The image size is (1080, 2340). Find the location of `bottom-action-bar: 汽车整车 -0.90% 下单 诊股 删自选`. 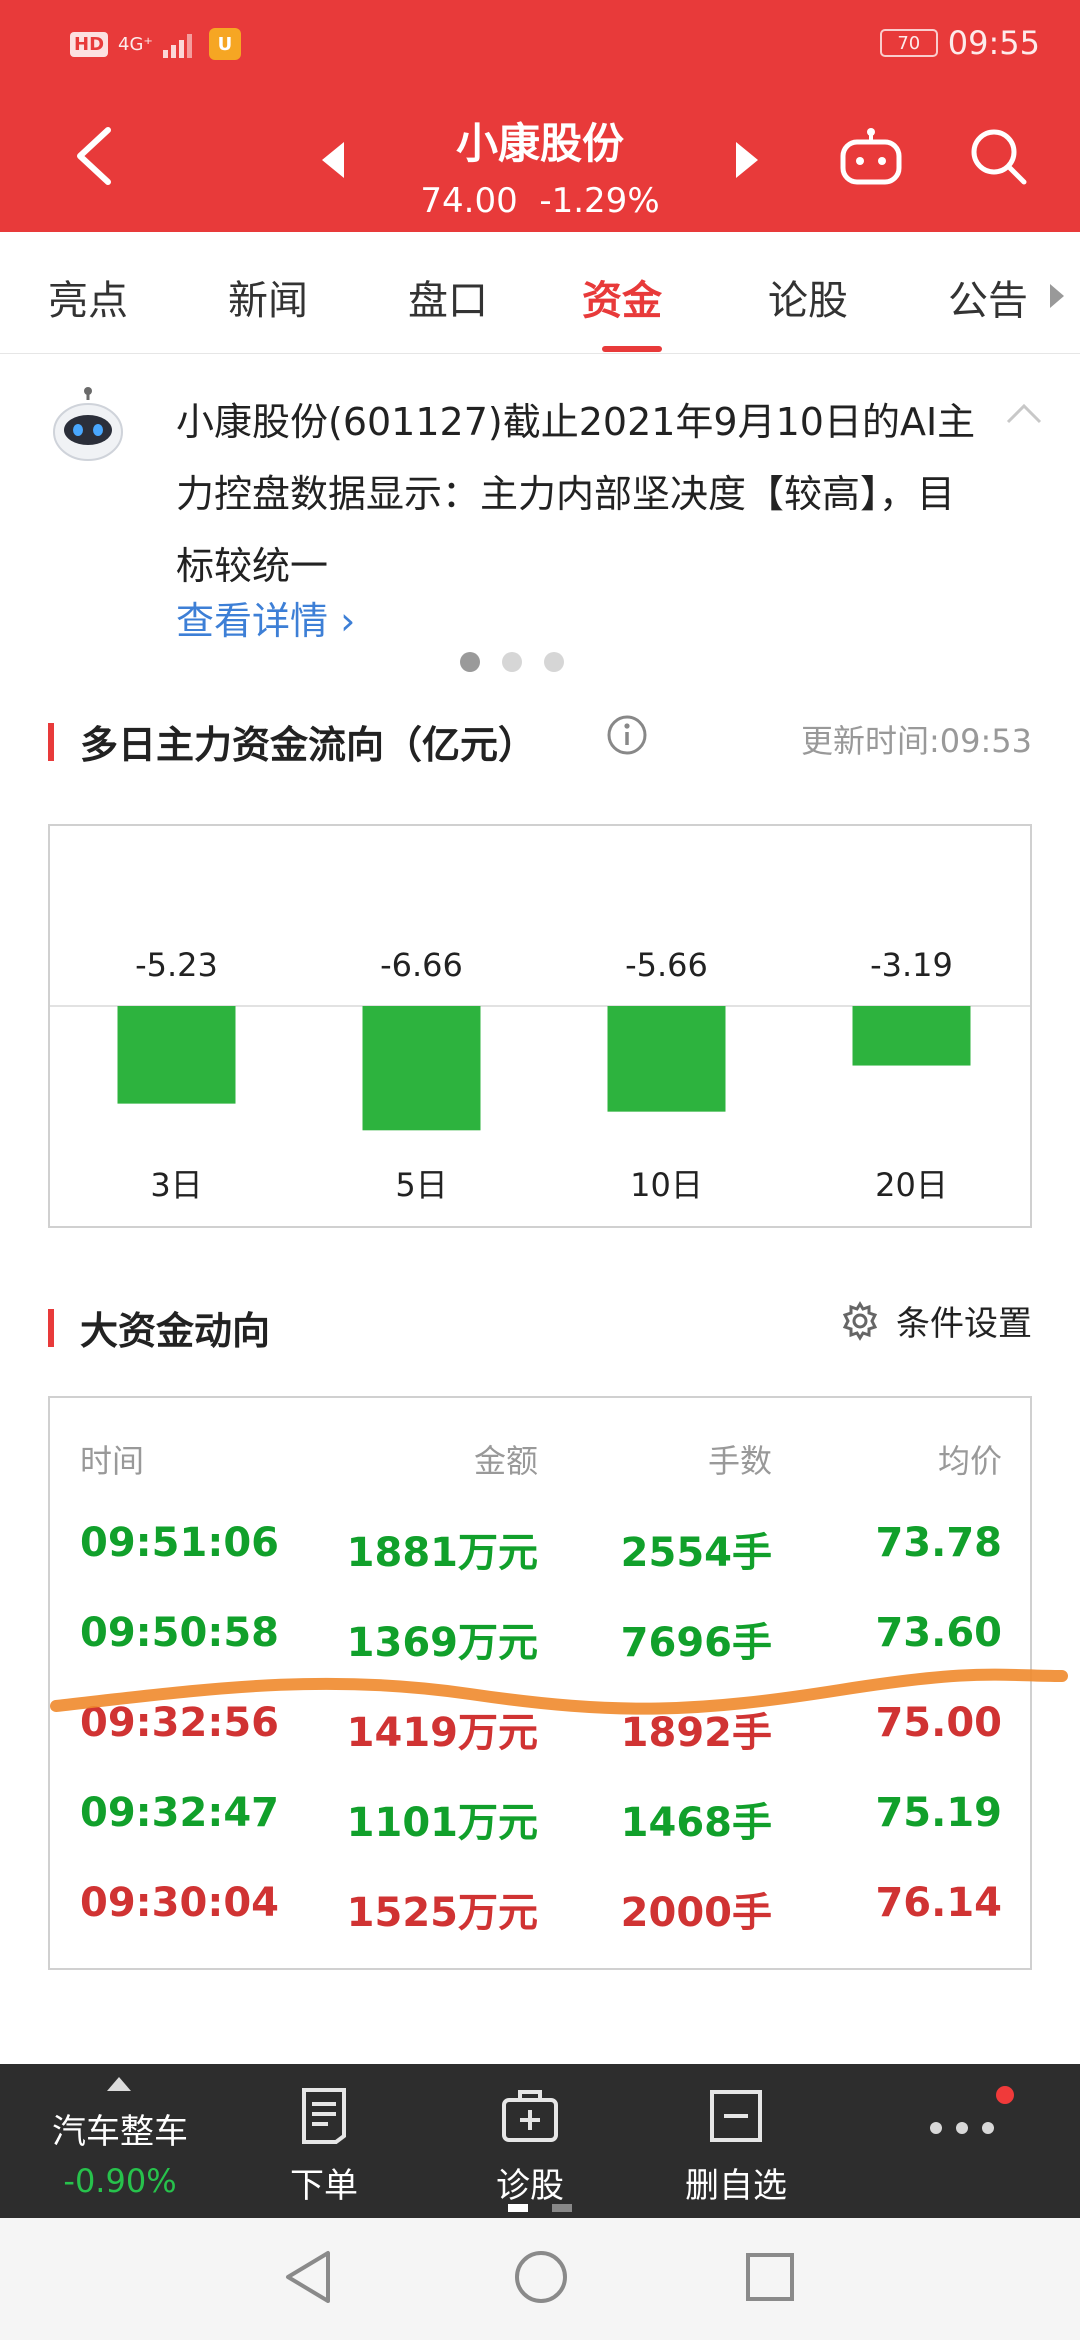

bottom-action-bar: 汽车整车 -0.90% 下单 诊股 删自选 is located at coordinates (540, 2141).